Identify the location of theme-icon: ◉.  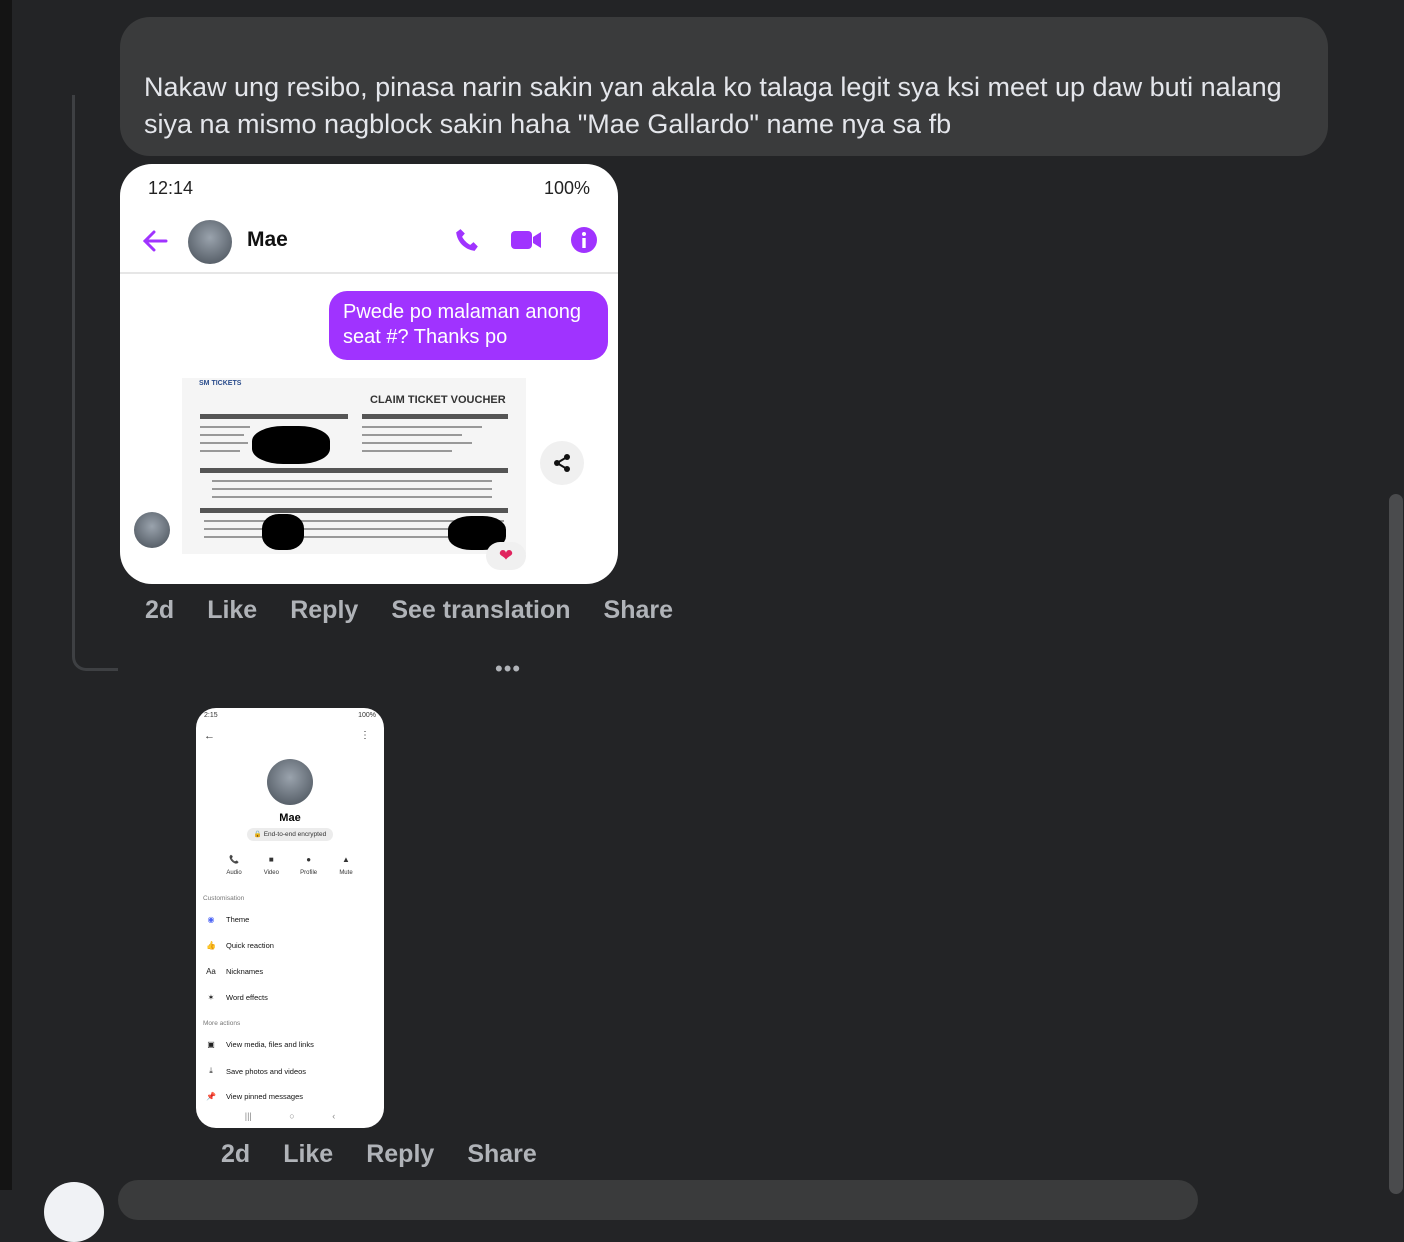
(211, 919).